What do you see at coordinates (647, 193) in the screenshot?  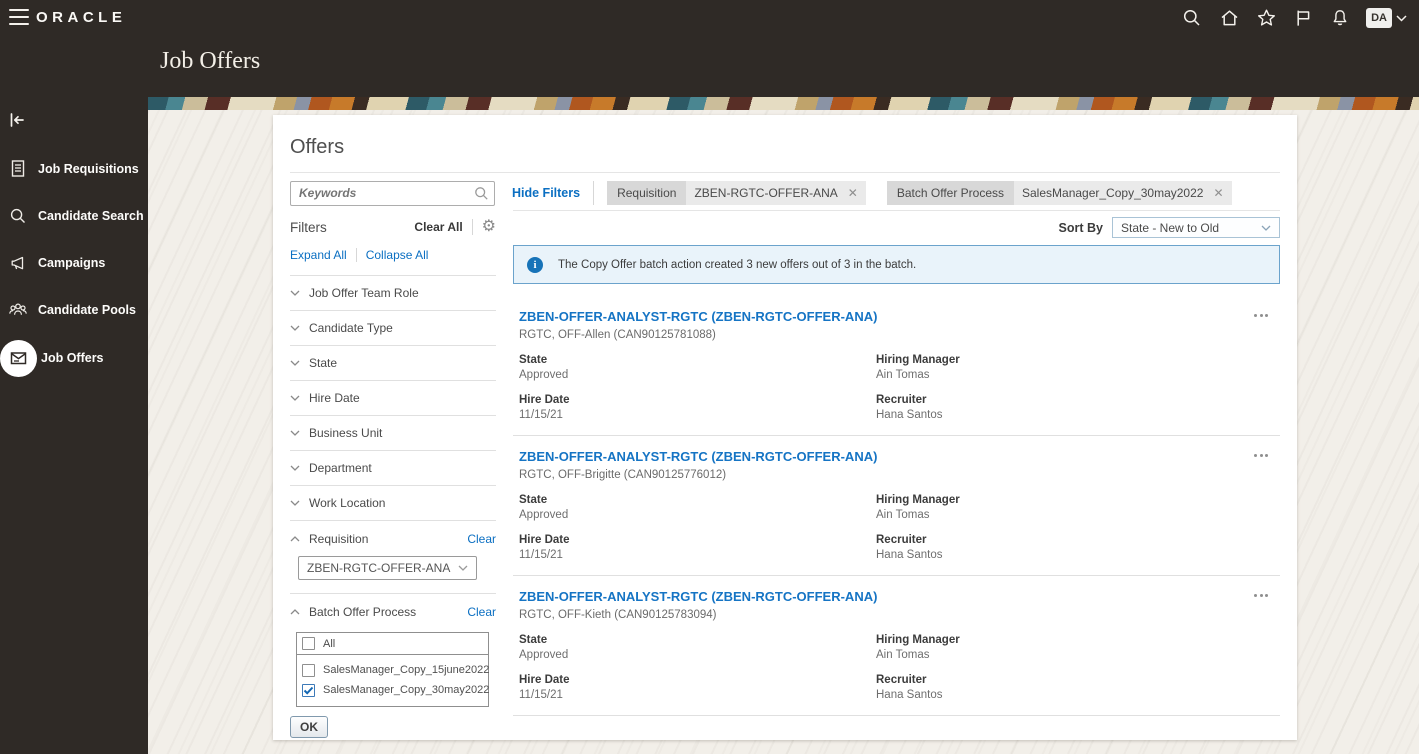 I see `chip-label: Requisition` at bounding box center [647, 193].